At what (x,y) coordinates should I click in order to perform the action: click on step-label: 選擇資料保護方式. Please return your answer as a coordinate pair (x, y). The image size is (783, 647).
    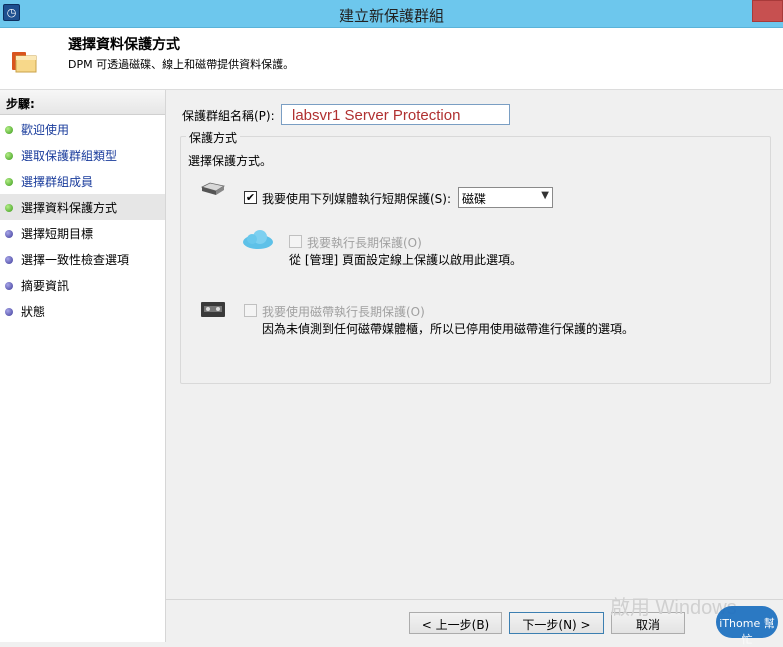
    Looking at the image, I should click on (69, 208).